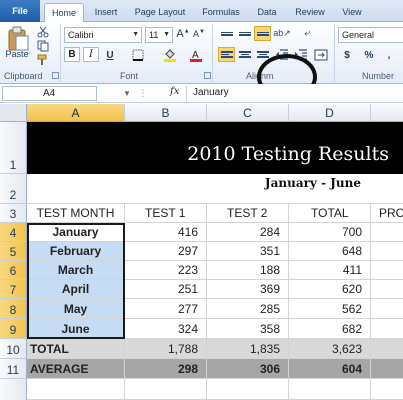  I want to click on italic-button: I, so click(91, 54).